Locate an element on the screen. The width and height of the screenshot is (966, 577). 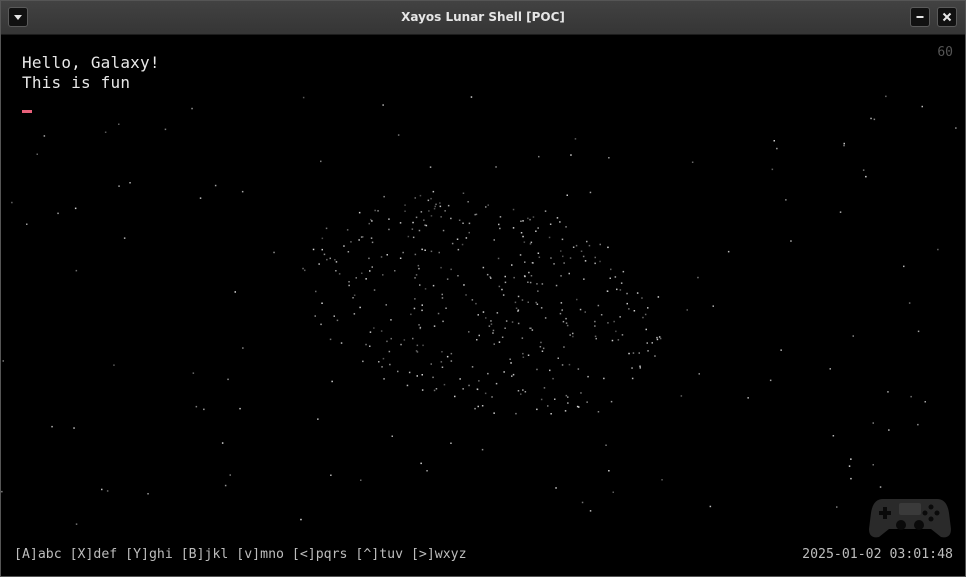
minimize-button is located at coordinates (920, 17).